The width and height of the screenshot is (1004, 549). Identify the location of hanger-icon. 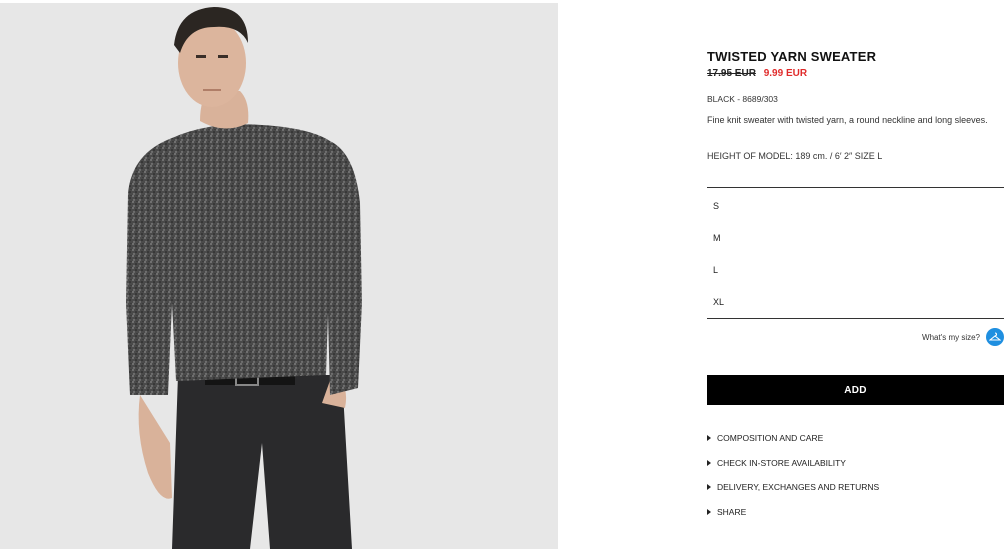
(995, 337).